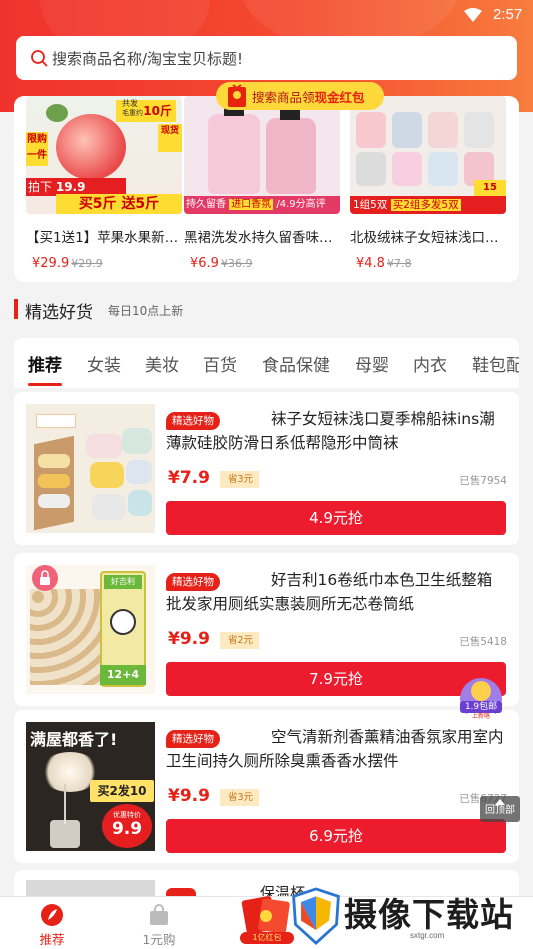 Image resolution: width=533 pixels, height=949 pixels. I want to click on sold-count: 已售5418, so click(483, 642).